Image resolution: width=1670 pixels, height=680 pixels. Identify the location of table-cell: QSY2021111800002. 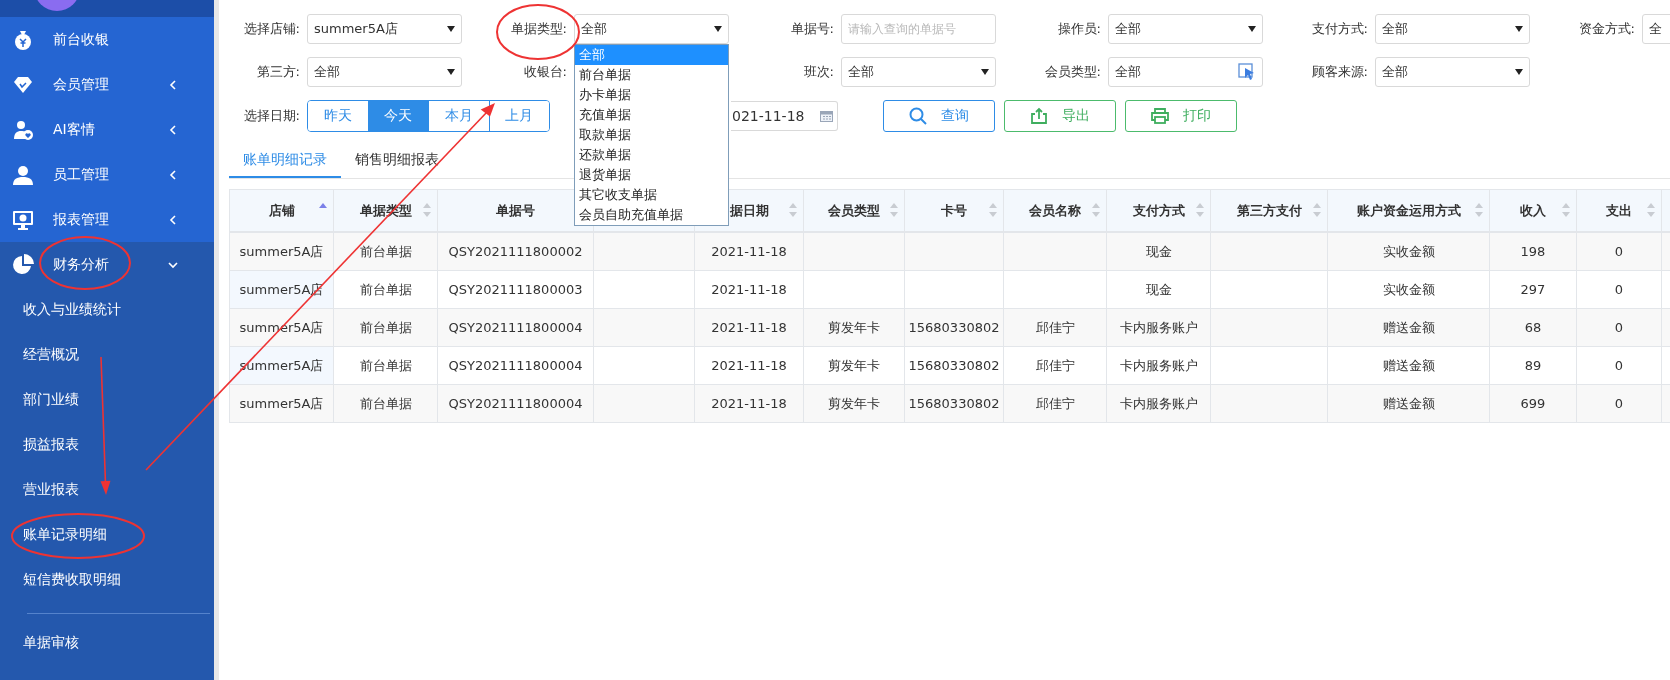
(515, 251).